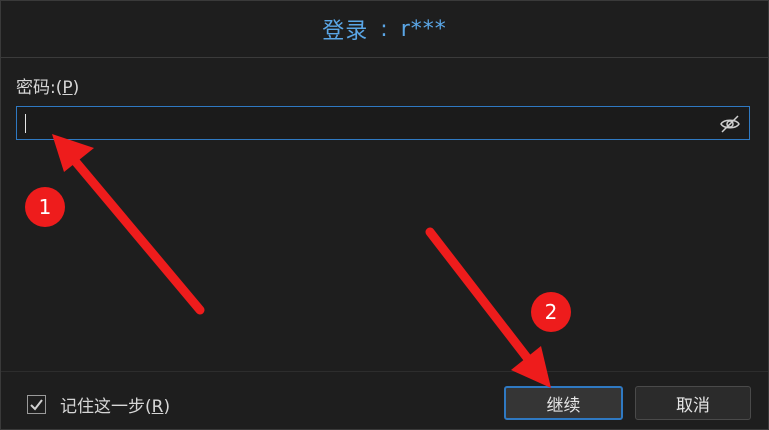 This screenshot has width=769, height=430. I want to click on footer-divider, so click(384, 371).